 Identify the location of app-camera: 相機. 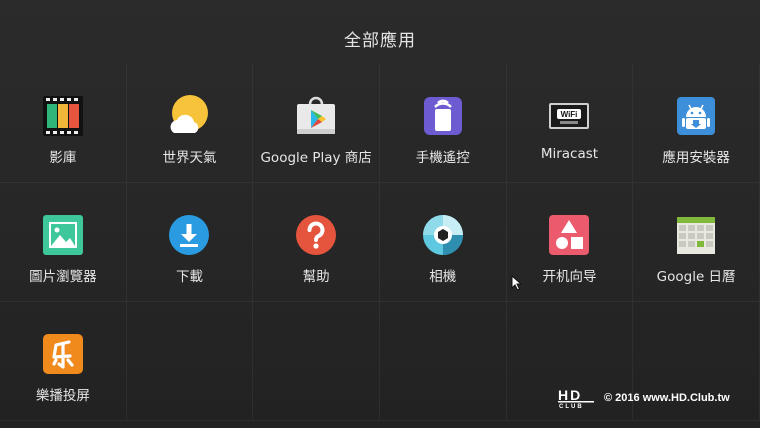
(443, 242).